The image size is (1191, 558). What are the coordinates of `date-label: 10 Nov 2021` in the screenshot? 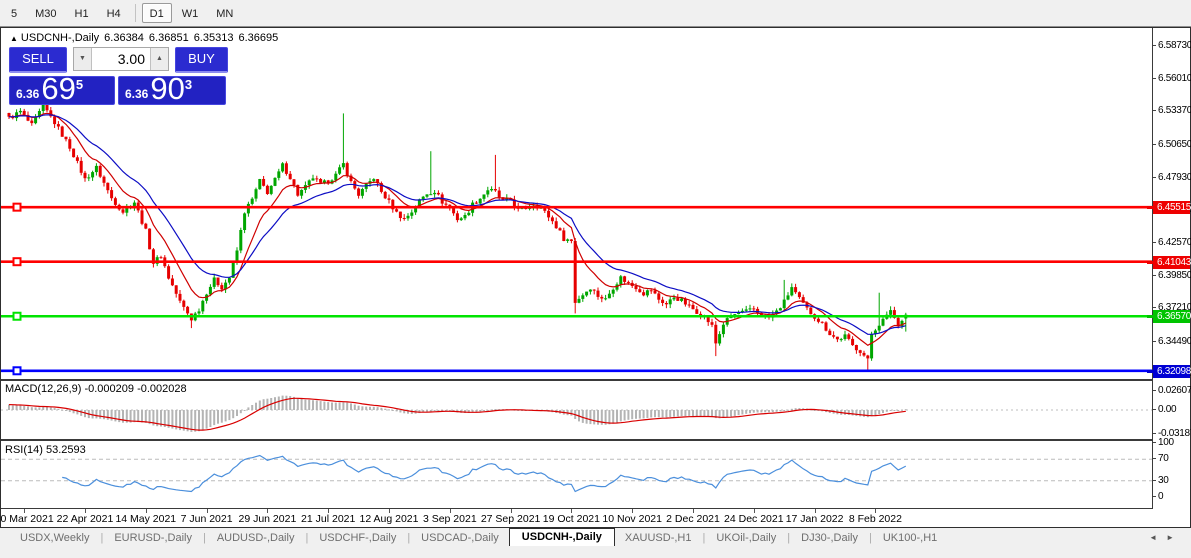 It's located at (632, 519).